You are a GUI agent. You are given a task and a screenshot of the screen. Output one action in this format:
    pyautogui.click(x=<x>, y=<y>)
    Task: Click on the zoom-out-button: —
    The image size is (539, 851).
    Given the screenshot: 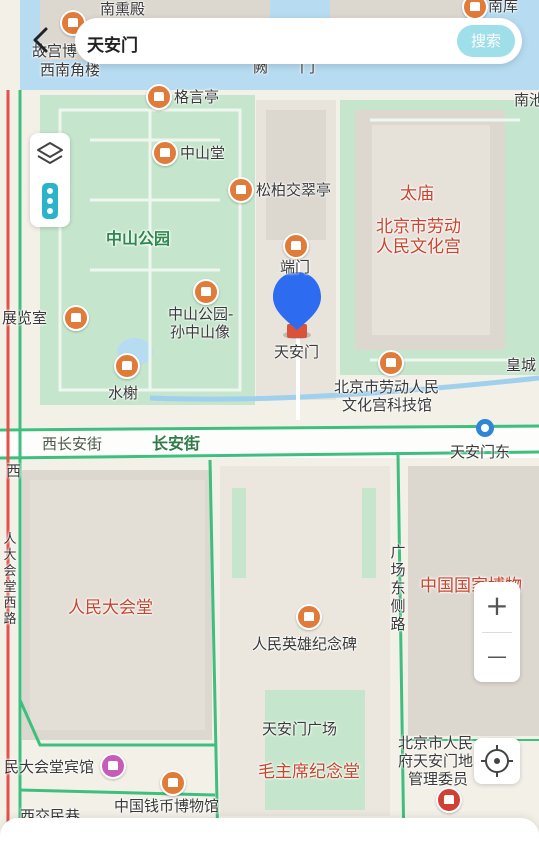 What is the action you would take?
    pyautogui.click(x=497, y=657)
    